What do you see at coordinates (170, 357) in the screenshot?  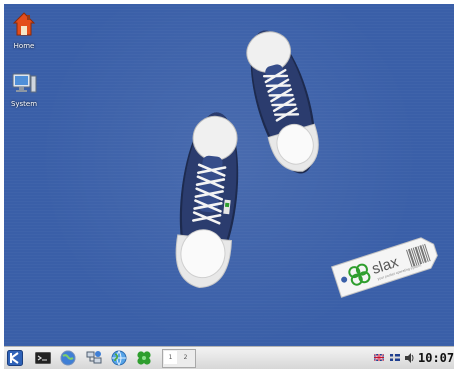 I see `pager-desktop-1: 1` at bounding box center [170, 357].